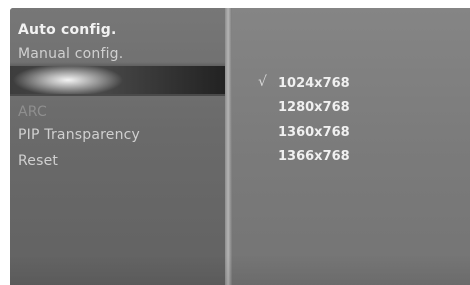  What do you see at coordinates (314, 83) in the screenshot?
I see `resolution-option-1024x768: 1024x768` at bounding box center [314, 83].